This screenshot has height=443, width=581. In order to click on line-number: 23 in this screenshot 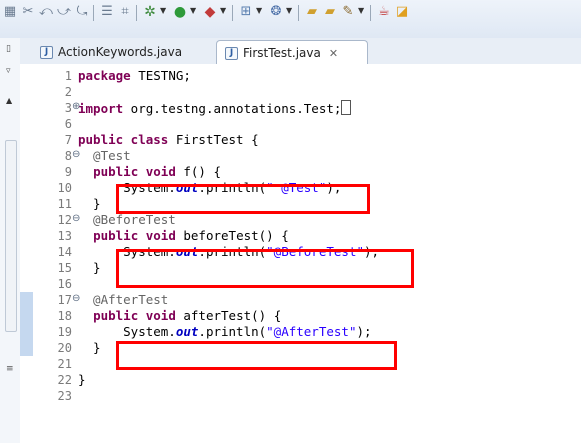, I will do `click(64, 396)`.